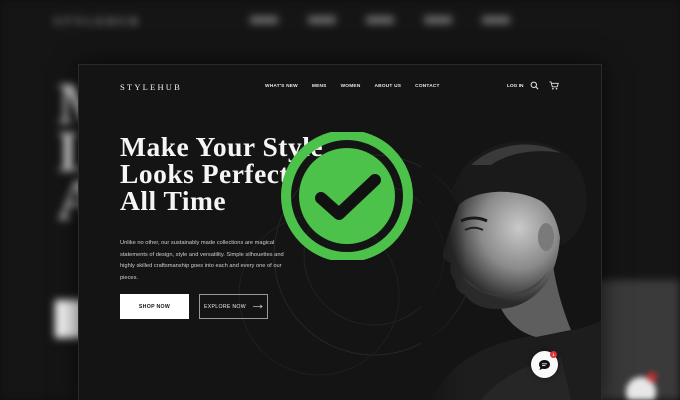 Image resolution: width=680 pixels, height=400 pixels. Describe the element at coordinates (319, 86) in the screenshot. I see `nav-link-mens: MENS` at that location.